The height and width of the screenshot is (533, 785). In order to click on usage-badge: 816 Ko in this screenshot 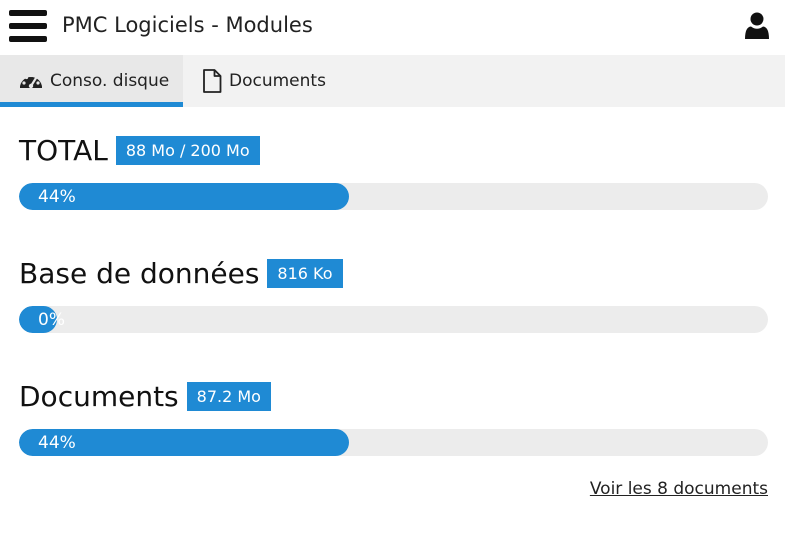, I will do `click(305, 273)`.